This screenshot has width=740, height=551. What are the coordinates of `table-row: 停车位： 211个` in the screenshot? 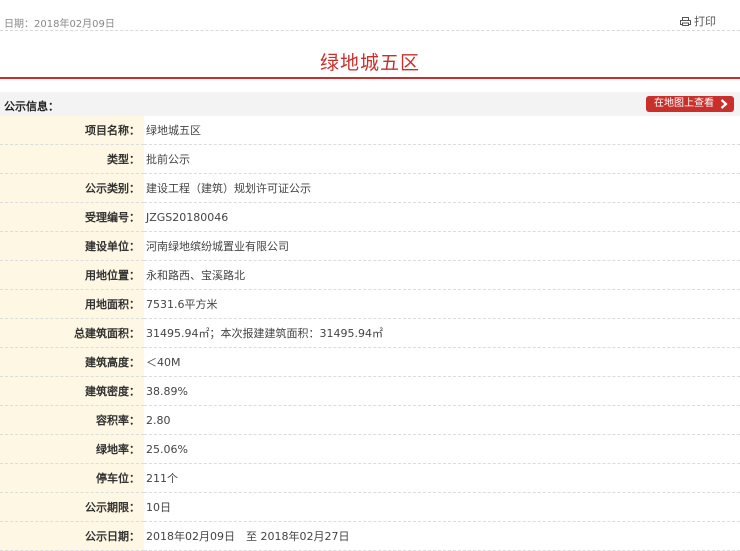 It's located at (370, 478).